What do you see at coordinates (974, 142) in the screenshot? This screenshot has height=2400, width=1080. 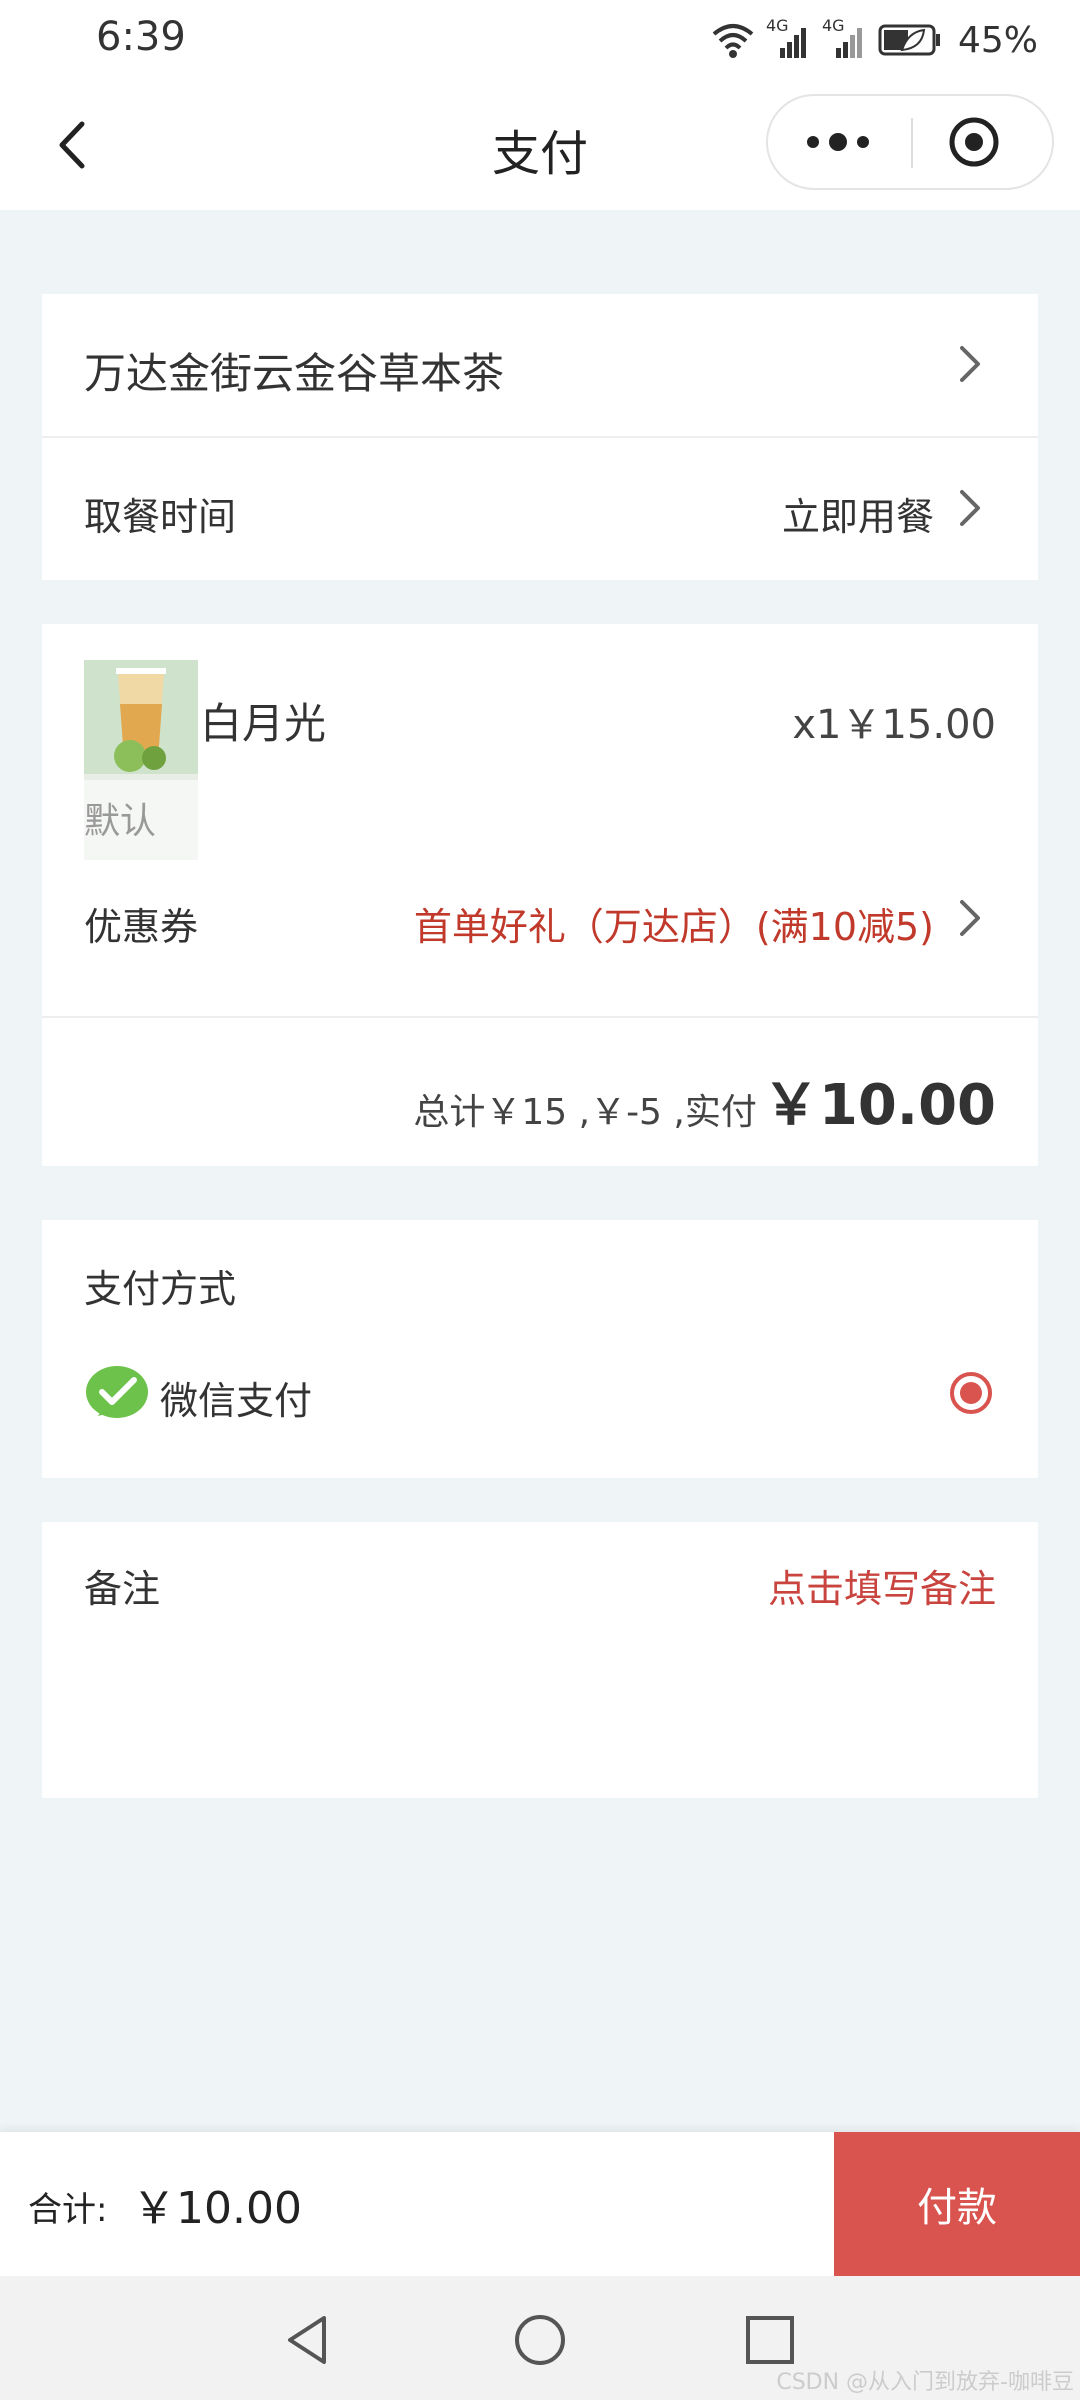 I see `close-miniprogram-icon` at bounding box center [974, 142].